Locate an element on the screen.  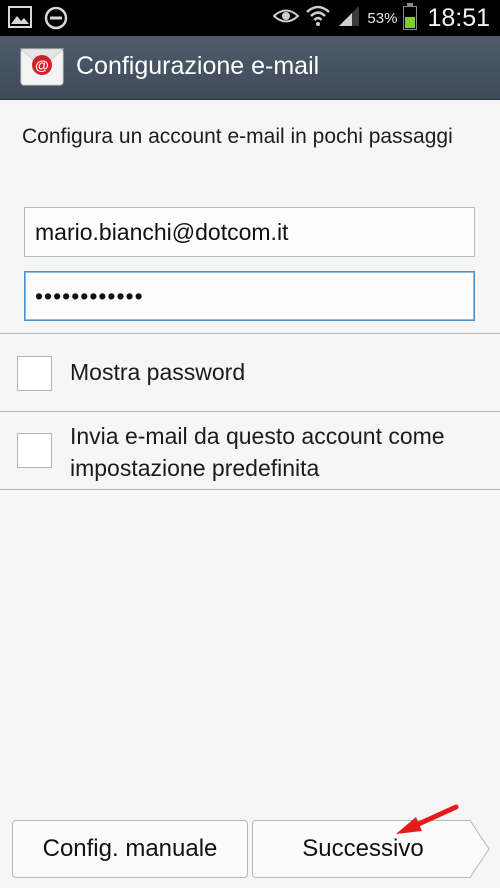
gallery-notification-icon is located at coordinates (20, 20).